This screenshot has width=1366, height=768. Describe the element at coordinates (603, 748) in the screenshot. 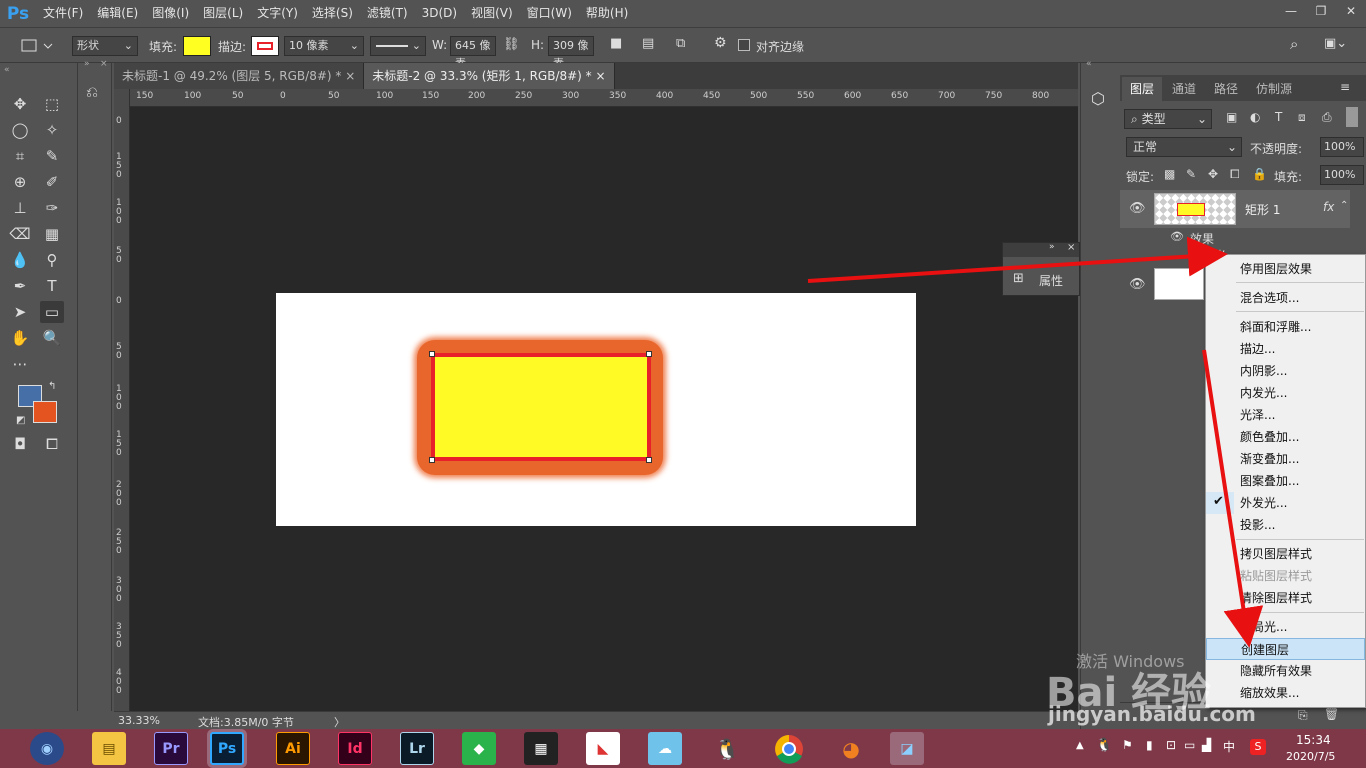

I see `red-app-icon: ◣` at that location.